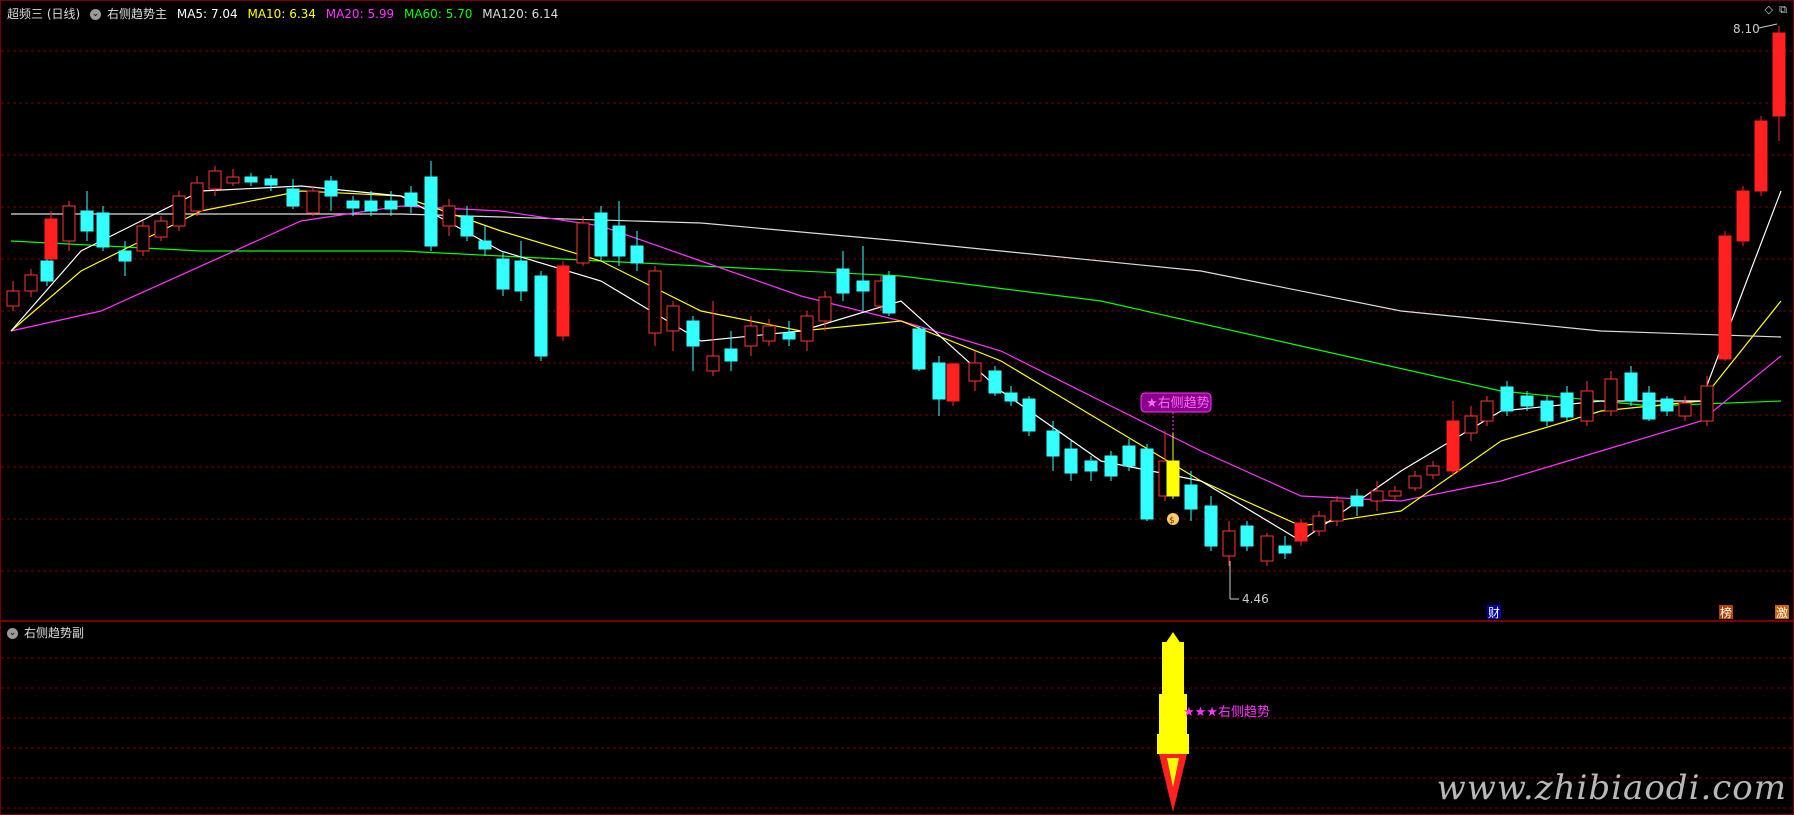 This screenshot has width=1794, height=815. I want to click on watermark: www.zhibiaodi.com, so click(1611, 788).